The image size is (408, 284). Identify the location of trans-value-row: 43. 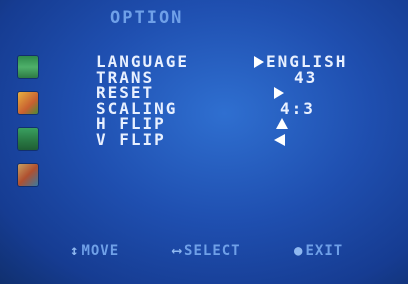
(300, 77).